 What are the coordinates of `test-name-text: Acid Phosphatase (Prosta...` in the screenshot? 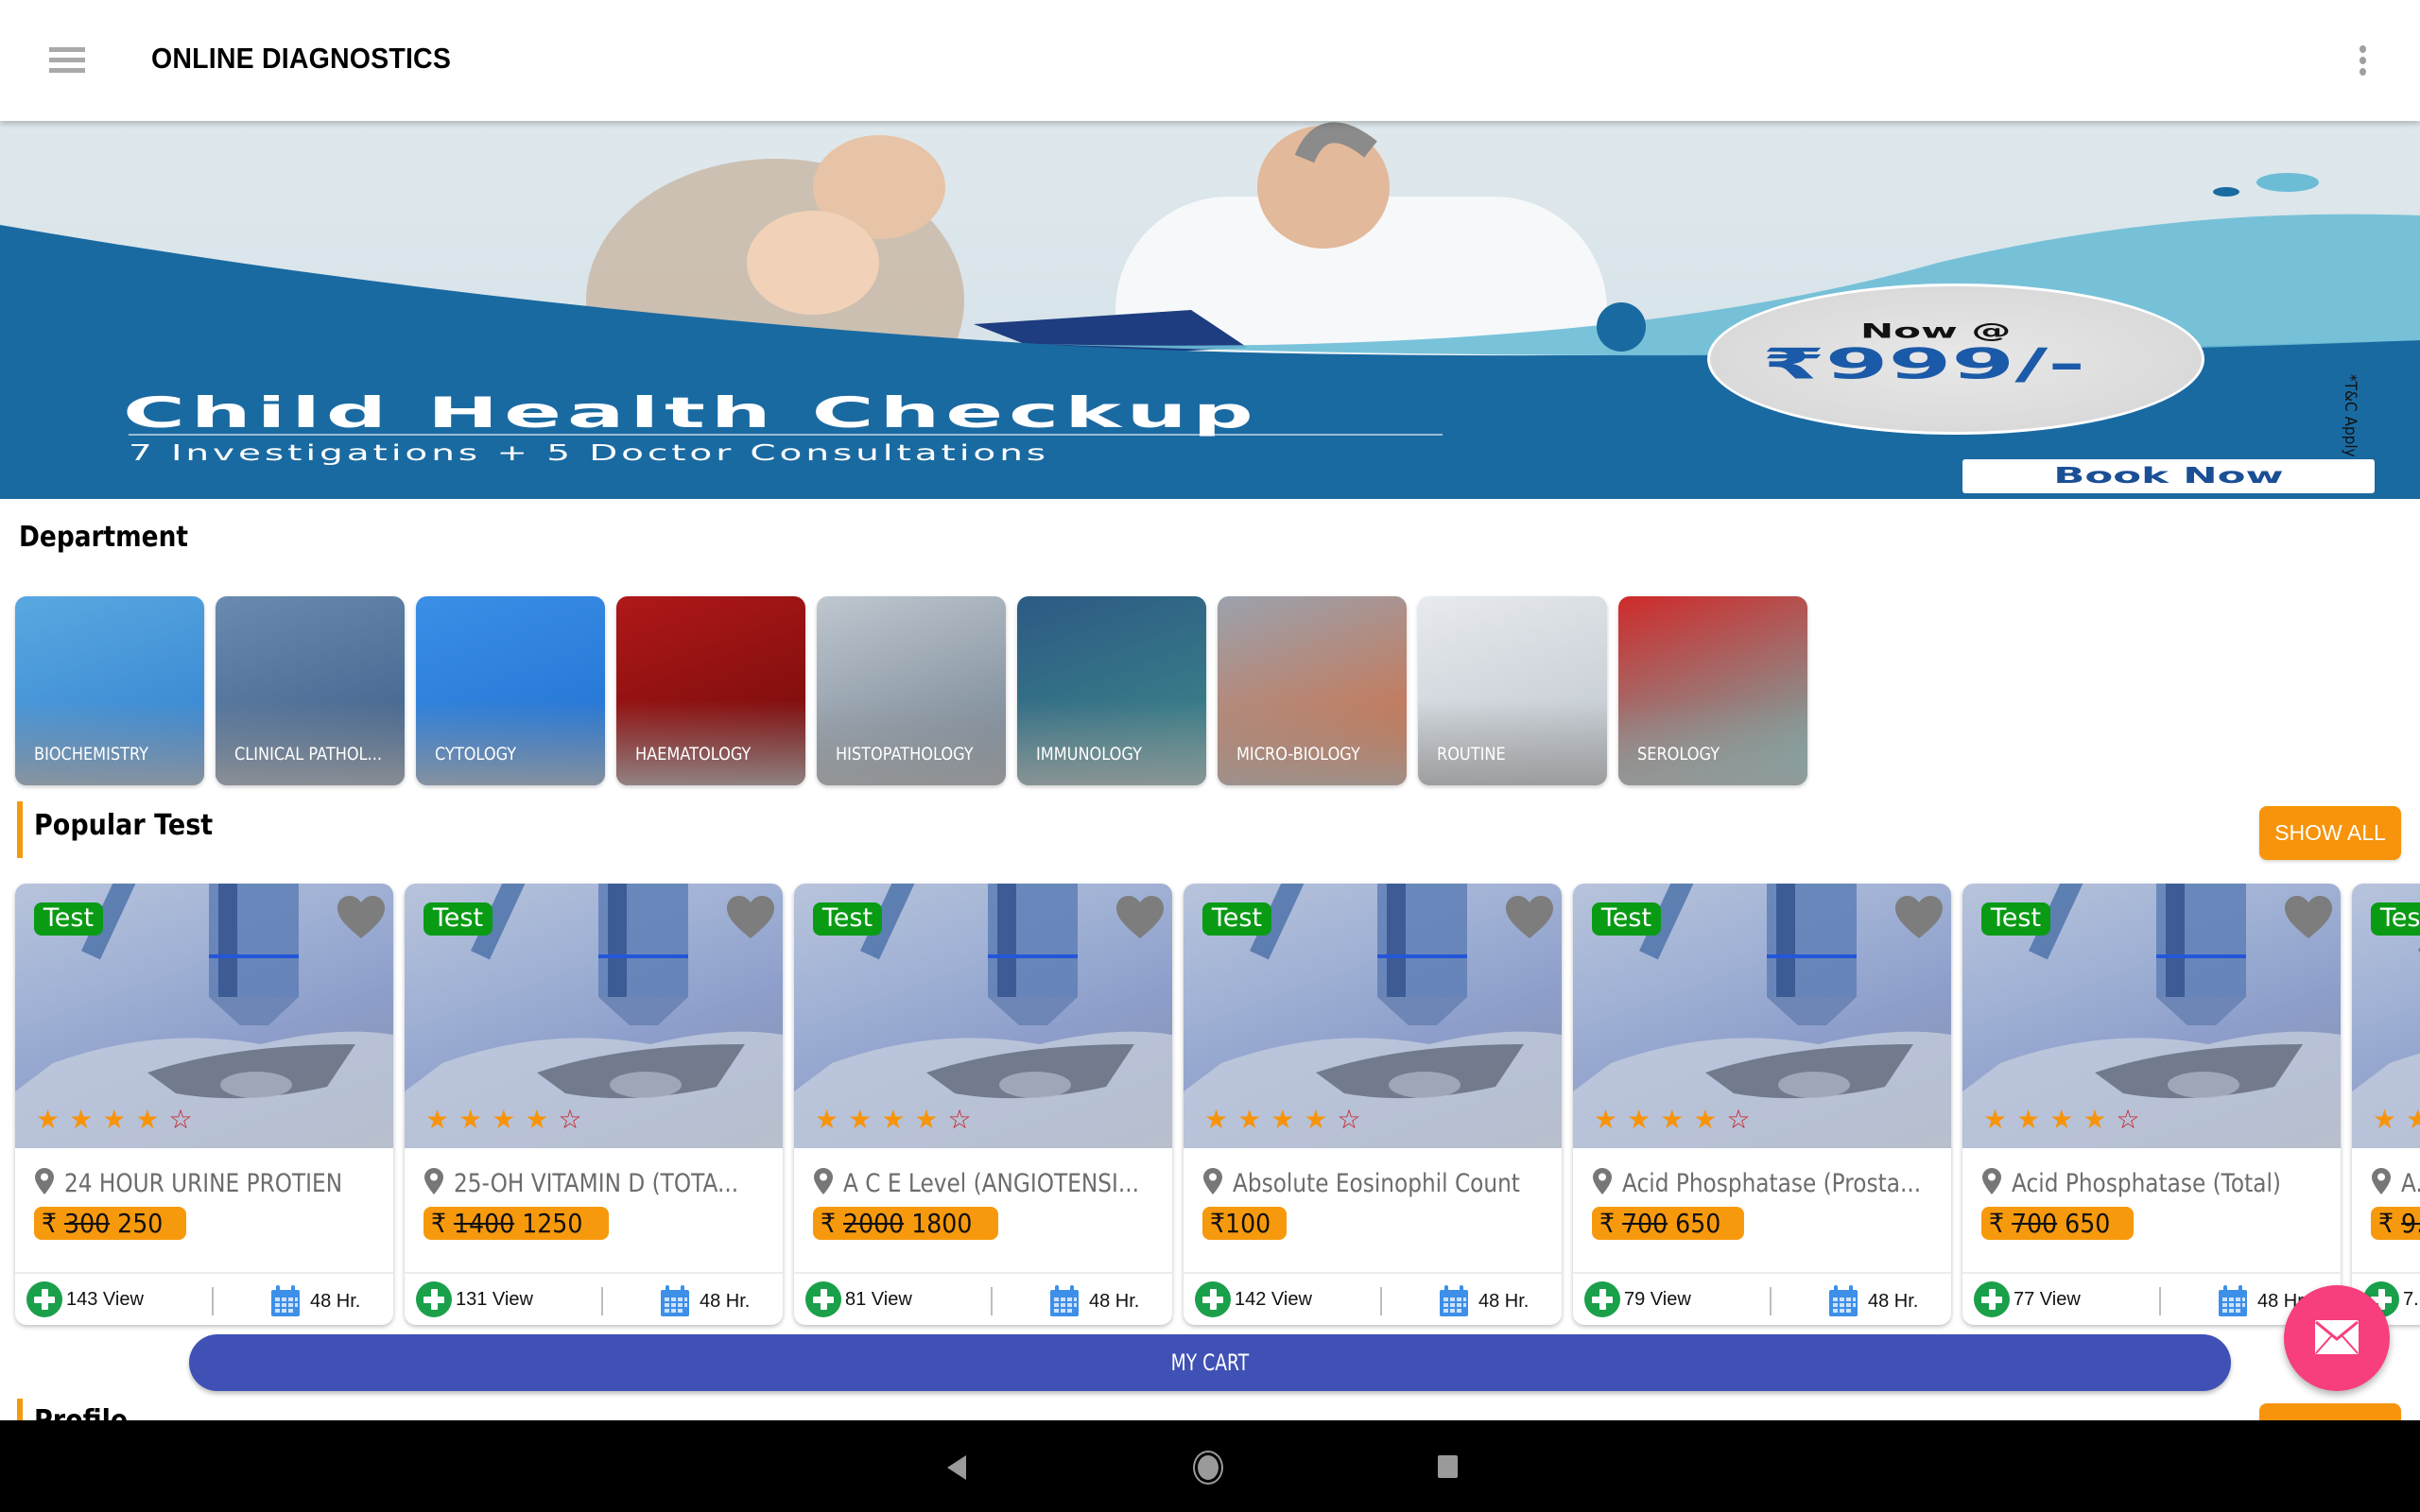 It's located at (1772, 1183).